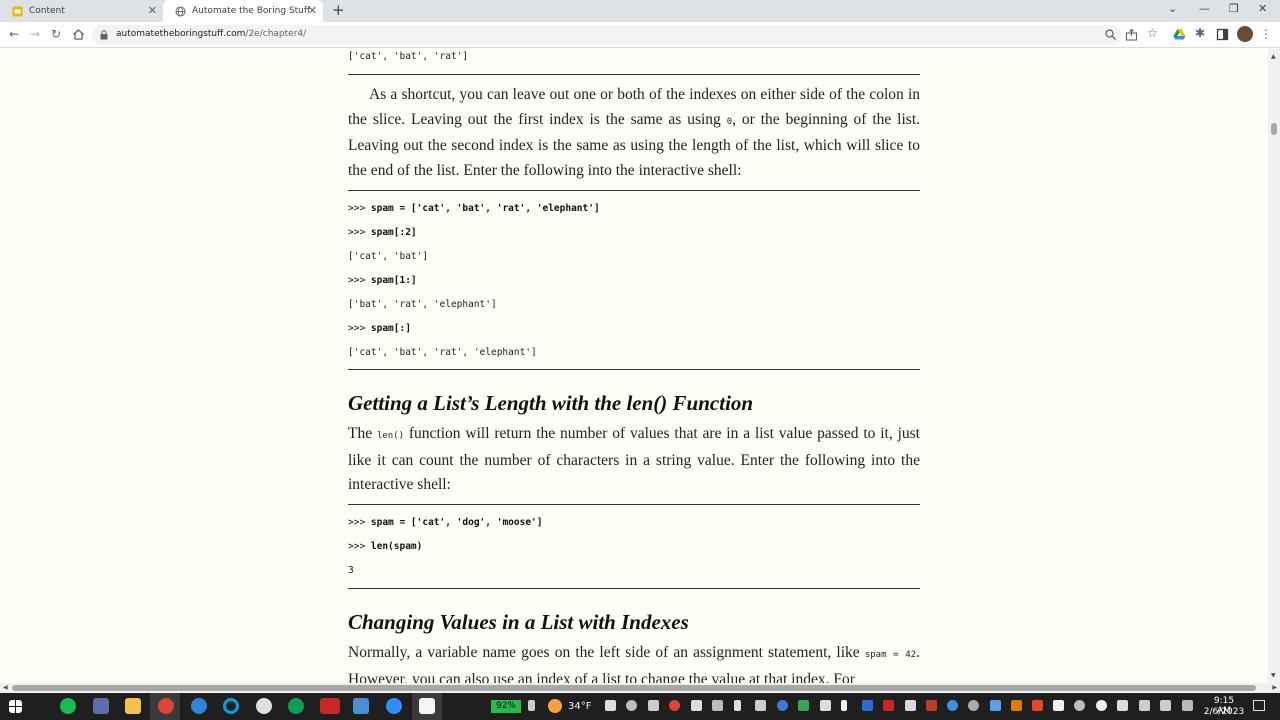 The width and height of the screenshot is (1280, 720). Describe the element at coordinates (35, 34) in the screenshot. I see `forward-icon: →` at that location.